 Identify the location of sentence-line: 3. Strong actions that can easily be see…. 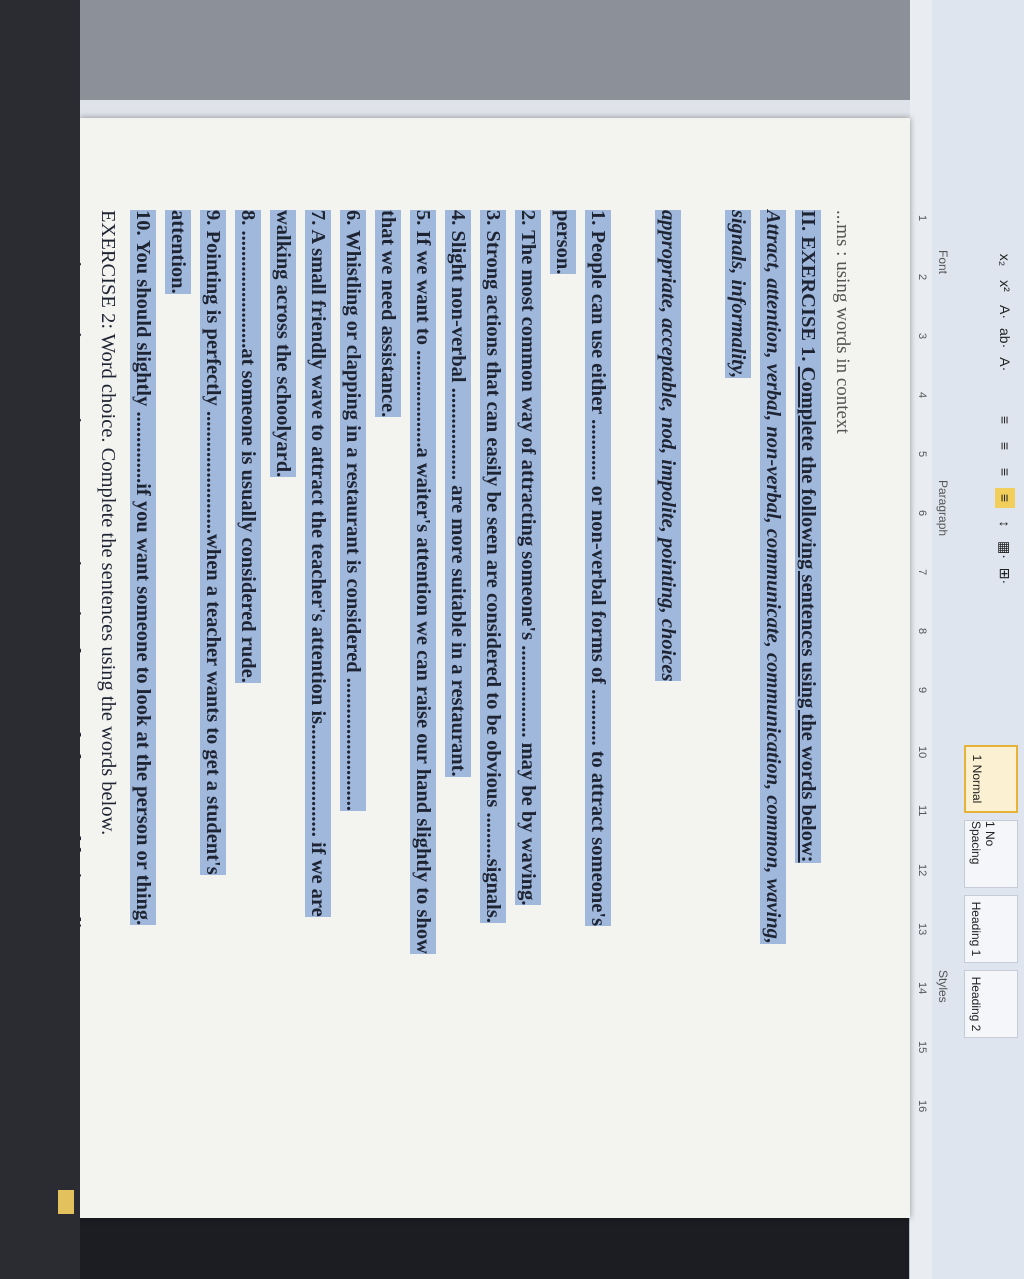
(493, 566).